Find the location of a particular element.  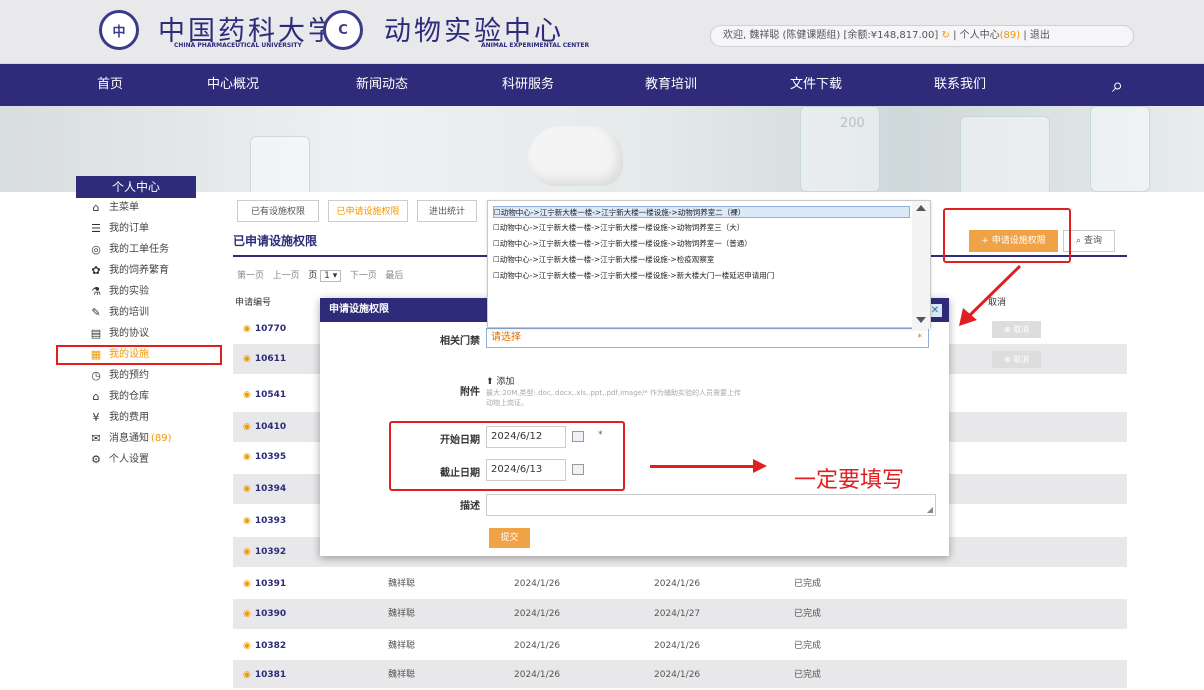

dropdown-option: ☐动物中心->江宁新大楼一楼->江宁新大楼一楼设施->检疫观察室 is located at coordinates (603, 260).